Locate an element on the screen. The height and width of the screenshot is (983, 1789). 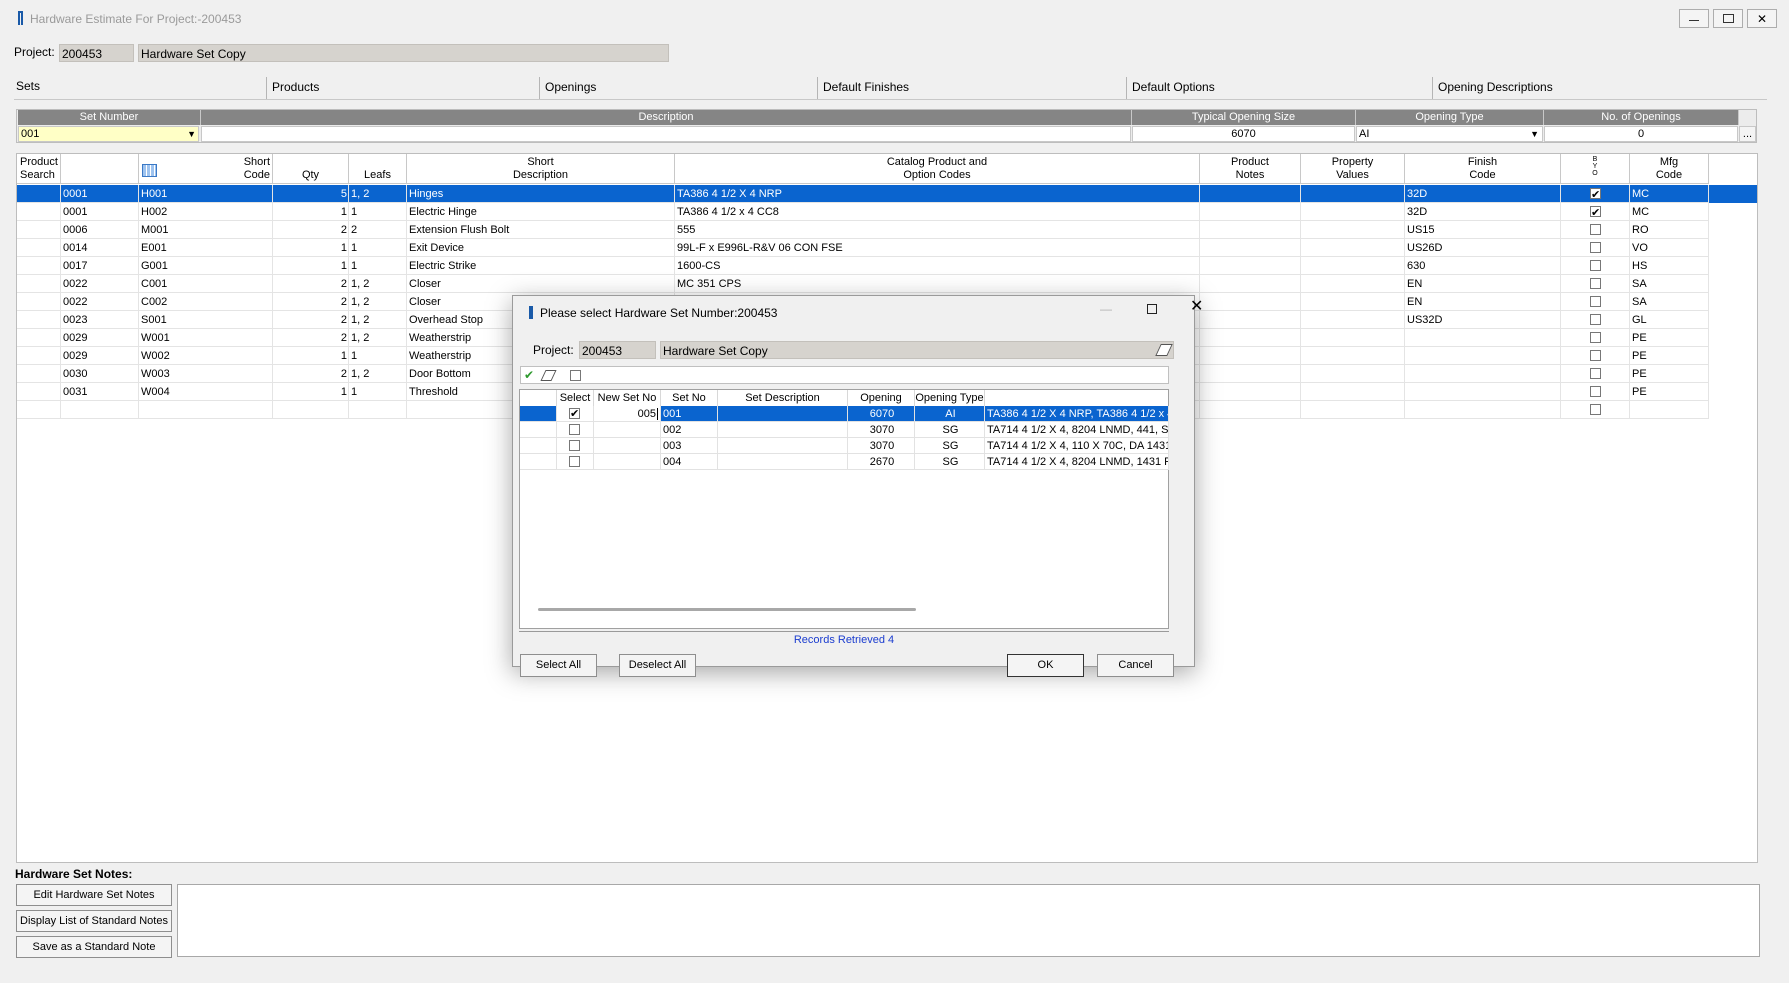
set-no-cell: 004 is located at coordinates (689, 462).